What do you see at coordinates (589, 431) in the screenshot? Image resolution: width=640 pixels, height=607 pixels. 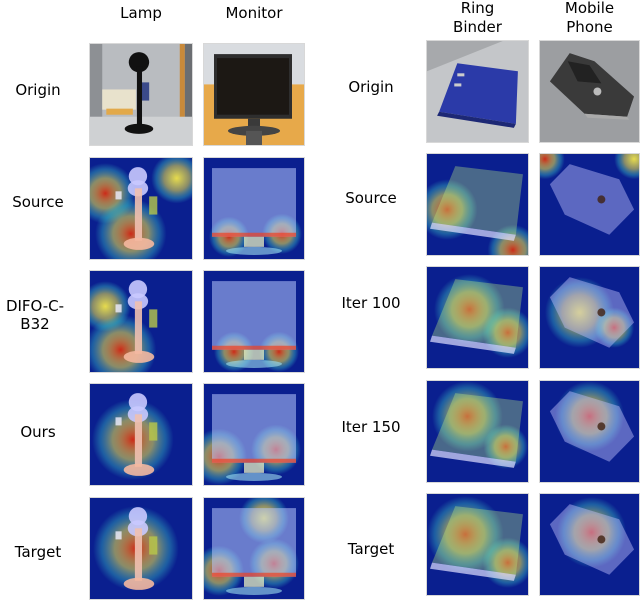 I see `phone-heatmap-iter150-image` at bounding box center [589, 431].